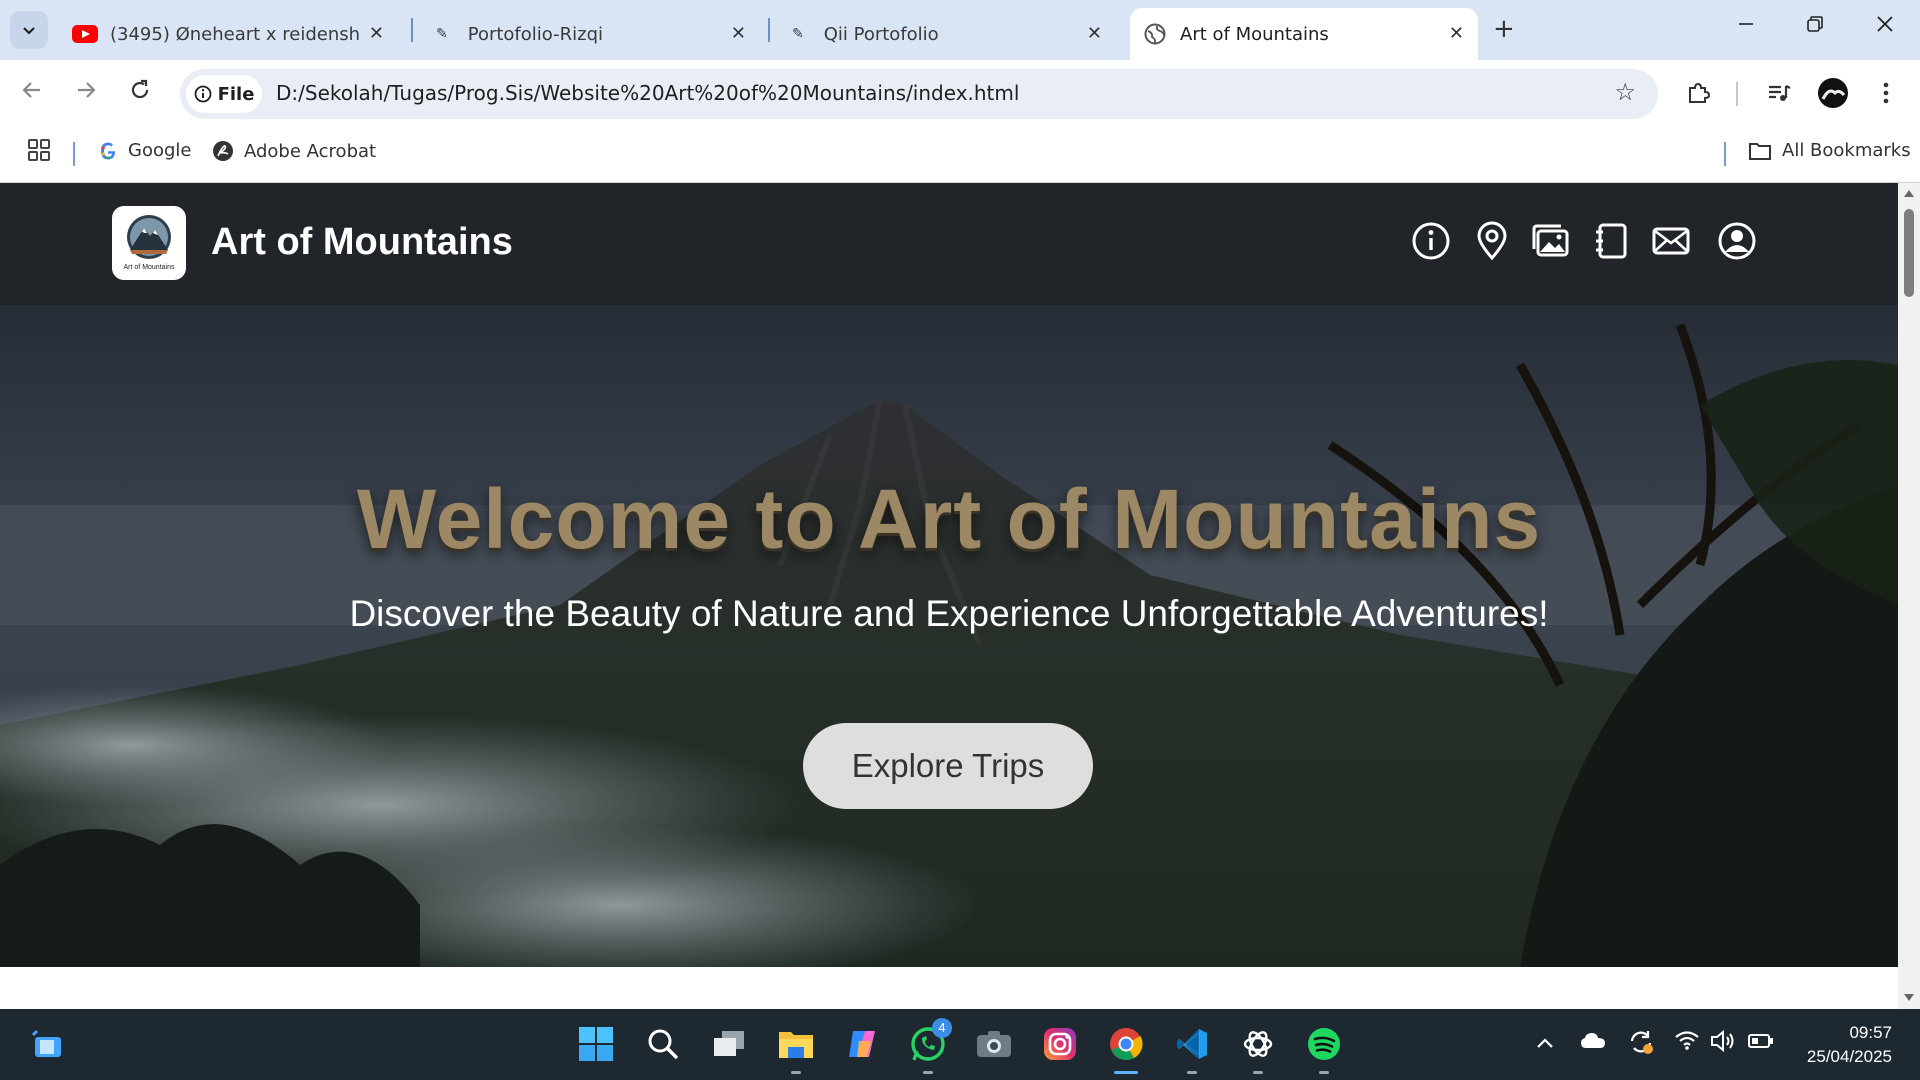 The width and height of the screenshot is (1920, 1080). I want to click on avatar-icon, so click(1833, 93).